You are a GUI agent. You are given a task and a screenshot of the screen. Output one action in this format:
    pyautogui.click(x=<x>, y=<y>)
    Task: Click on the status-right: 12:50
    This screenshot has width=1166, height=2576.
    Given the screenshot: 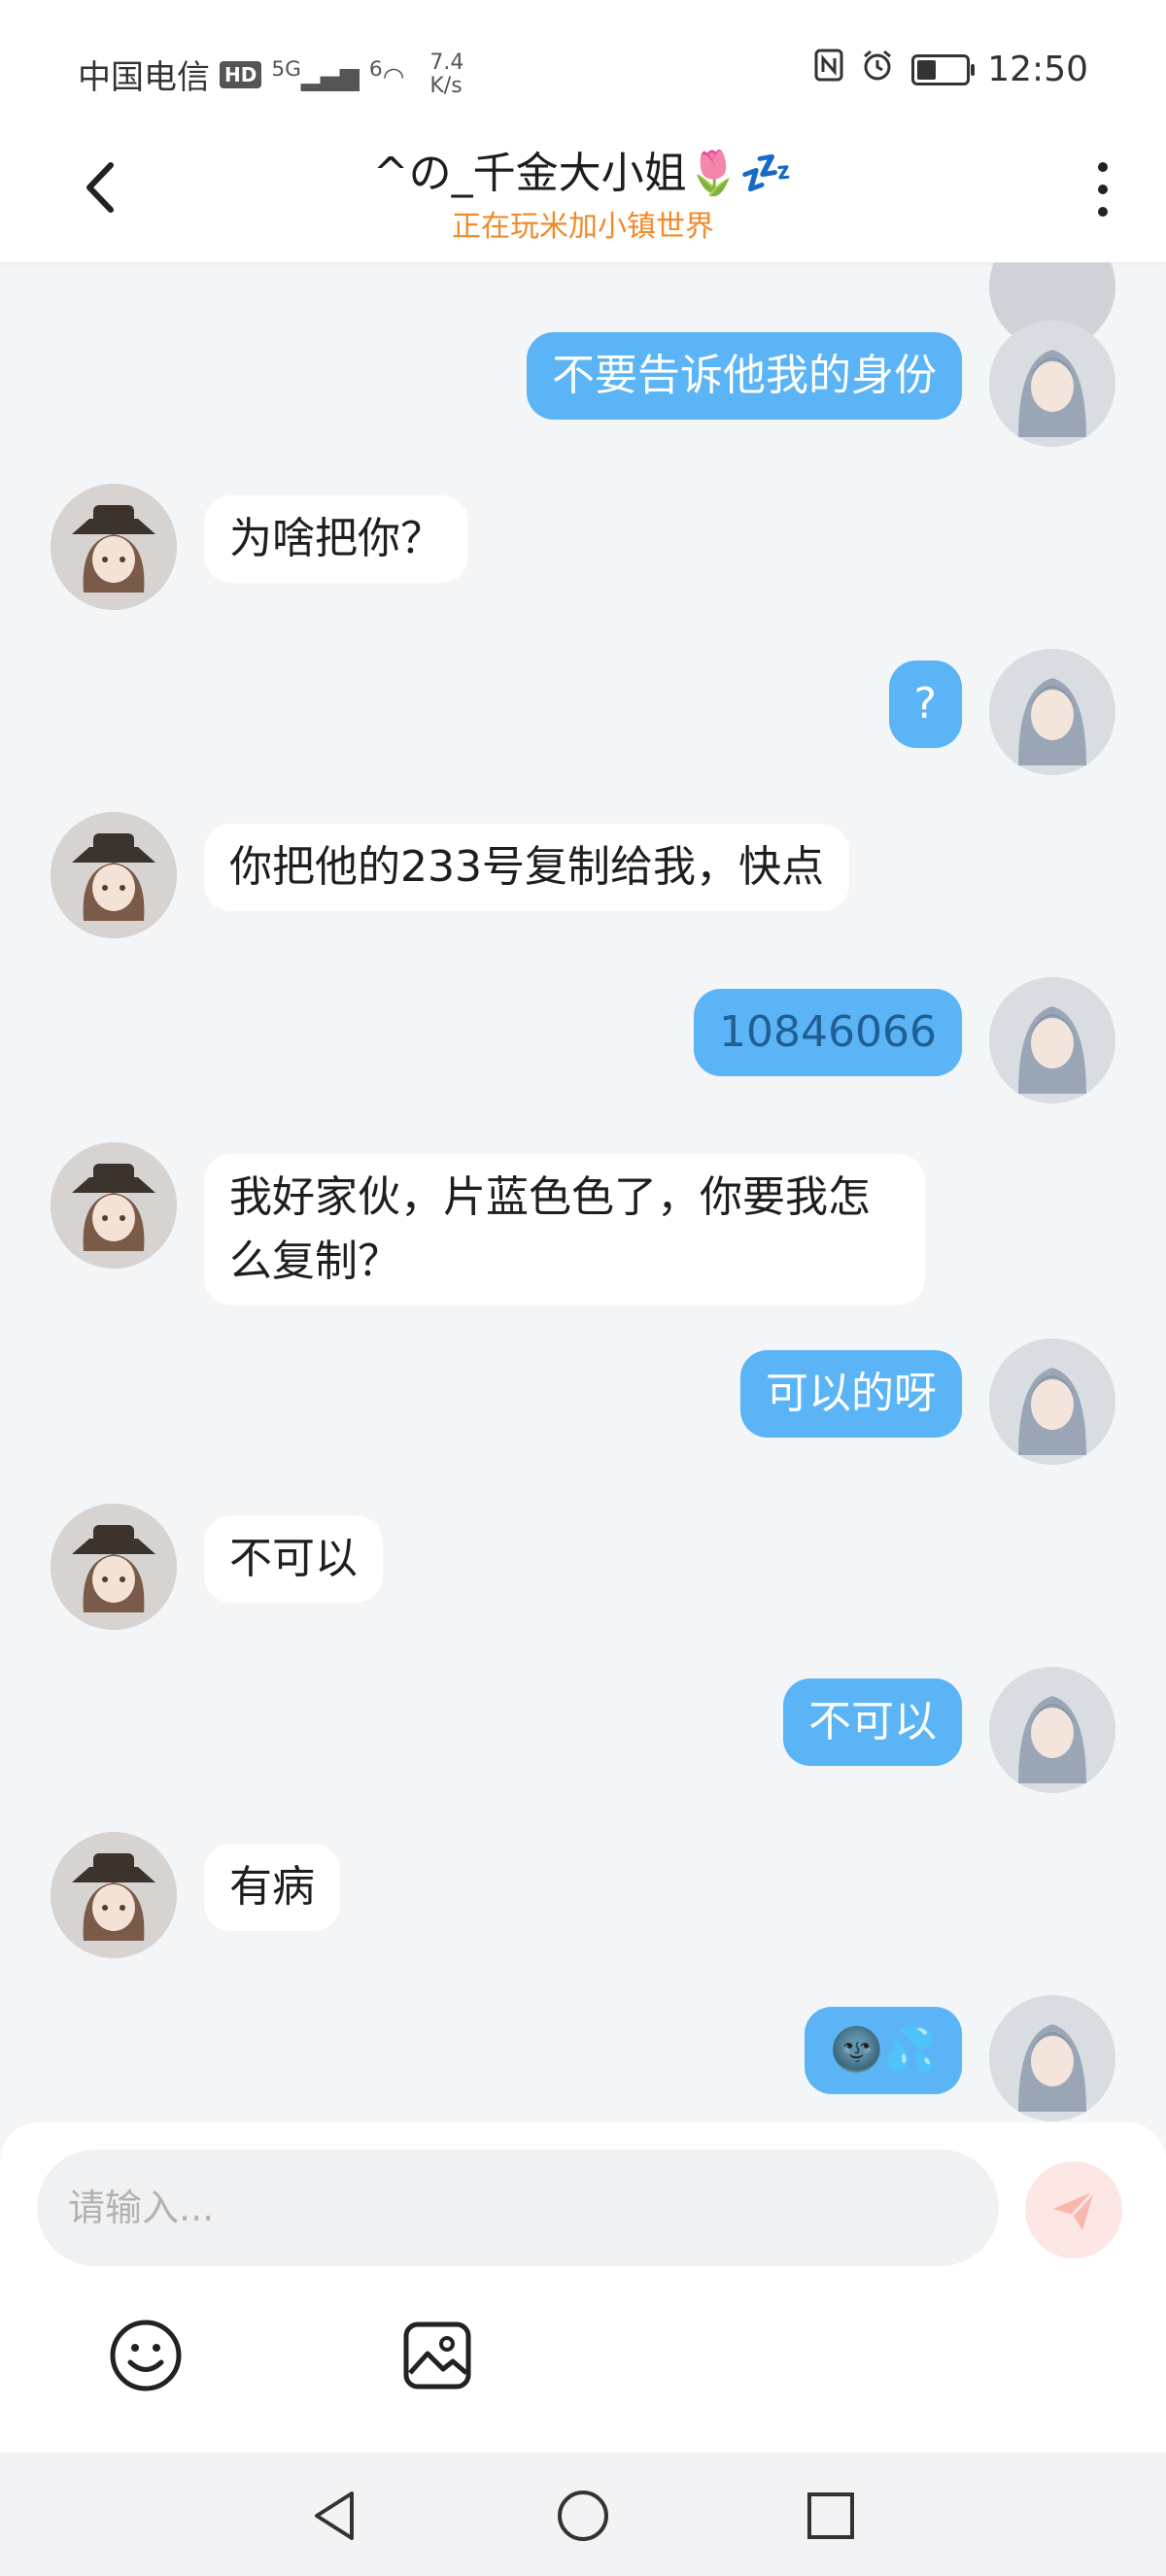 What is the action you would take?
    pyautogui.click(x=951, y=69)
    